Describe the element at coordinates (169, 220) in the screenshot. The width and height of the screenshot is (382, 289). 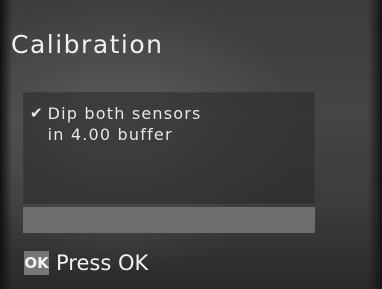
I see `calibration-progress-bar` at that location.